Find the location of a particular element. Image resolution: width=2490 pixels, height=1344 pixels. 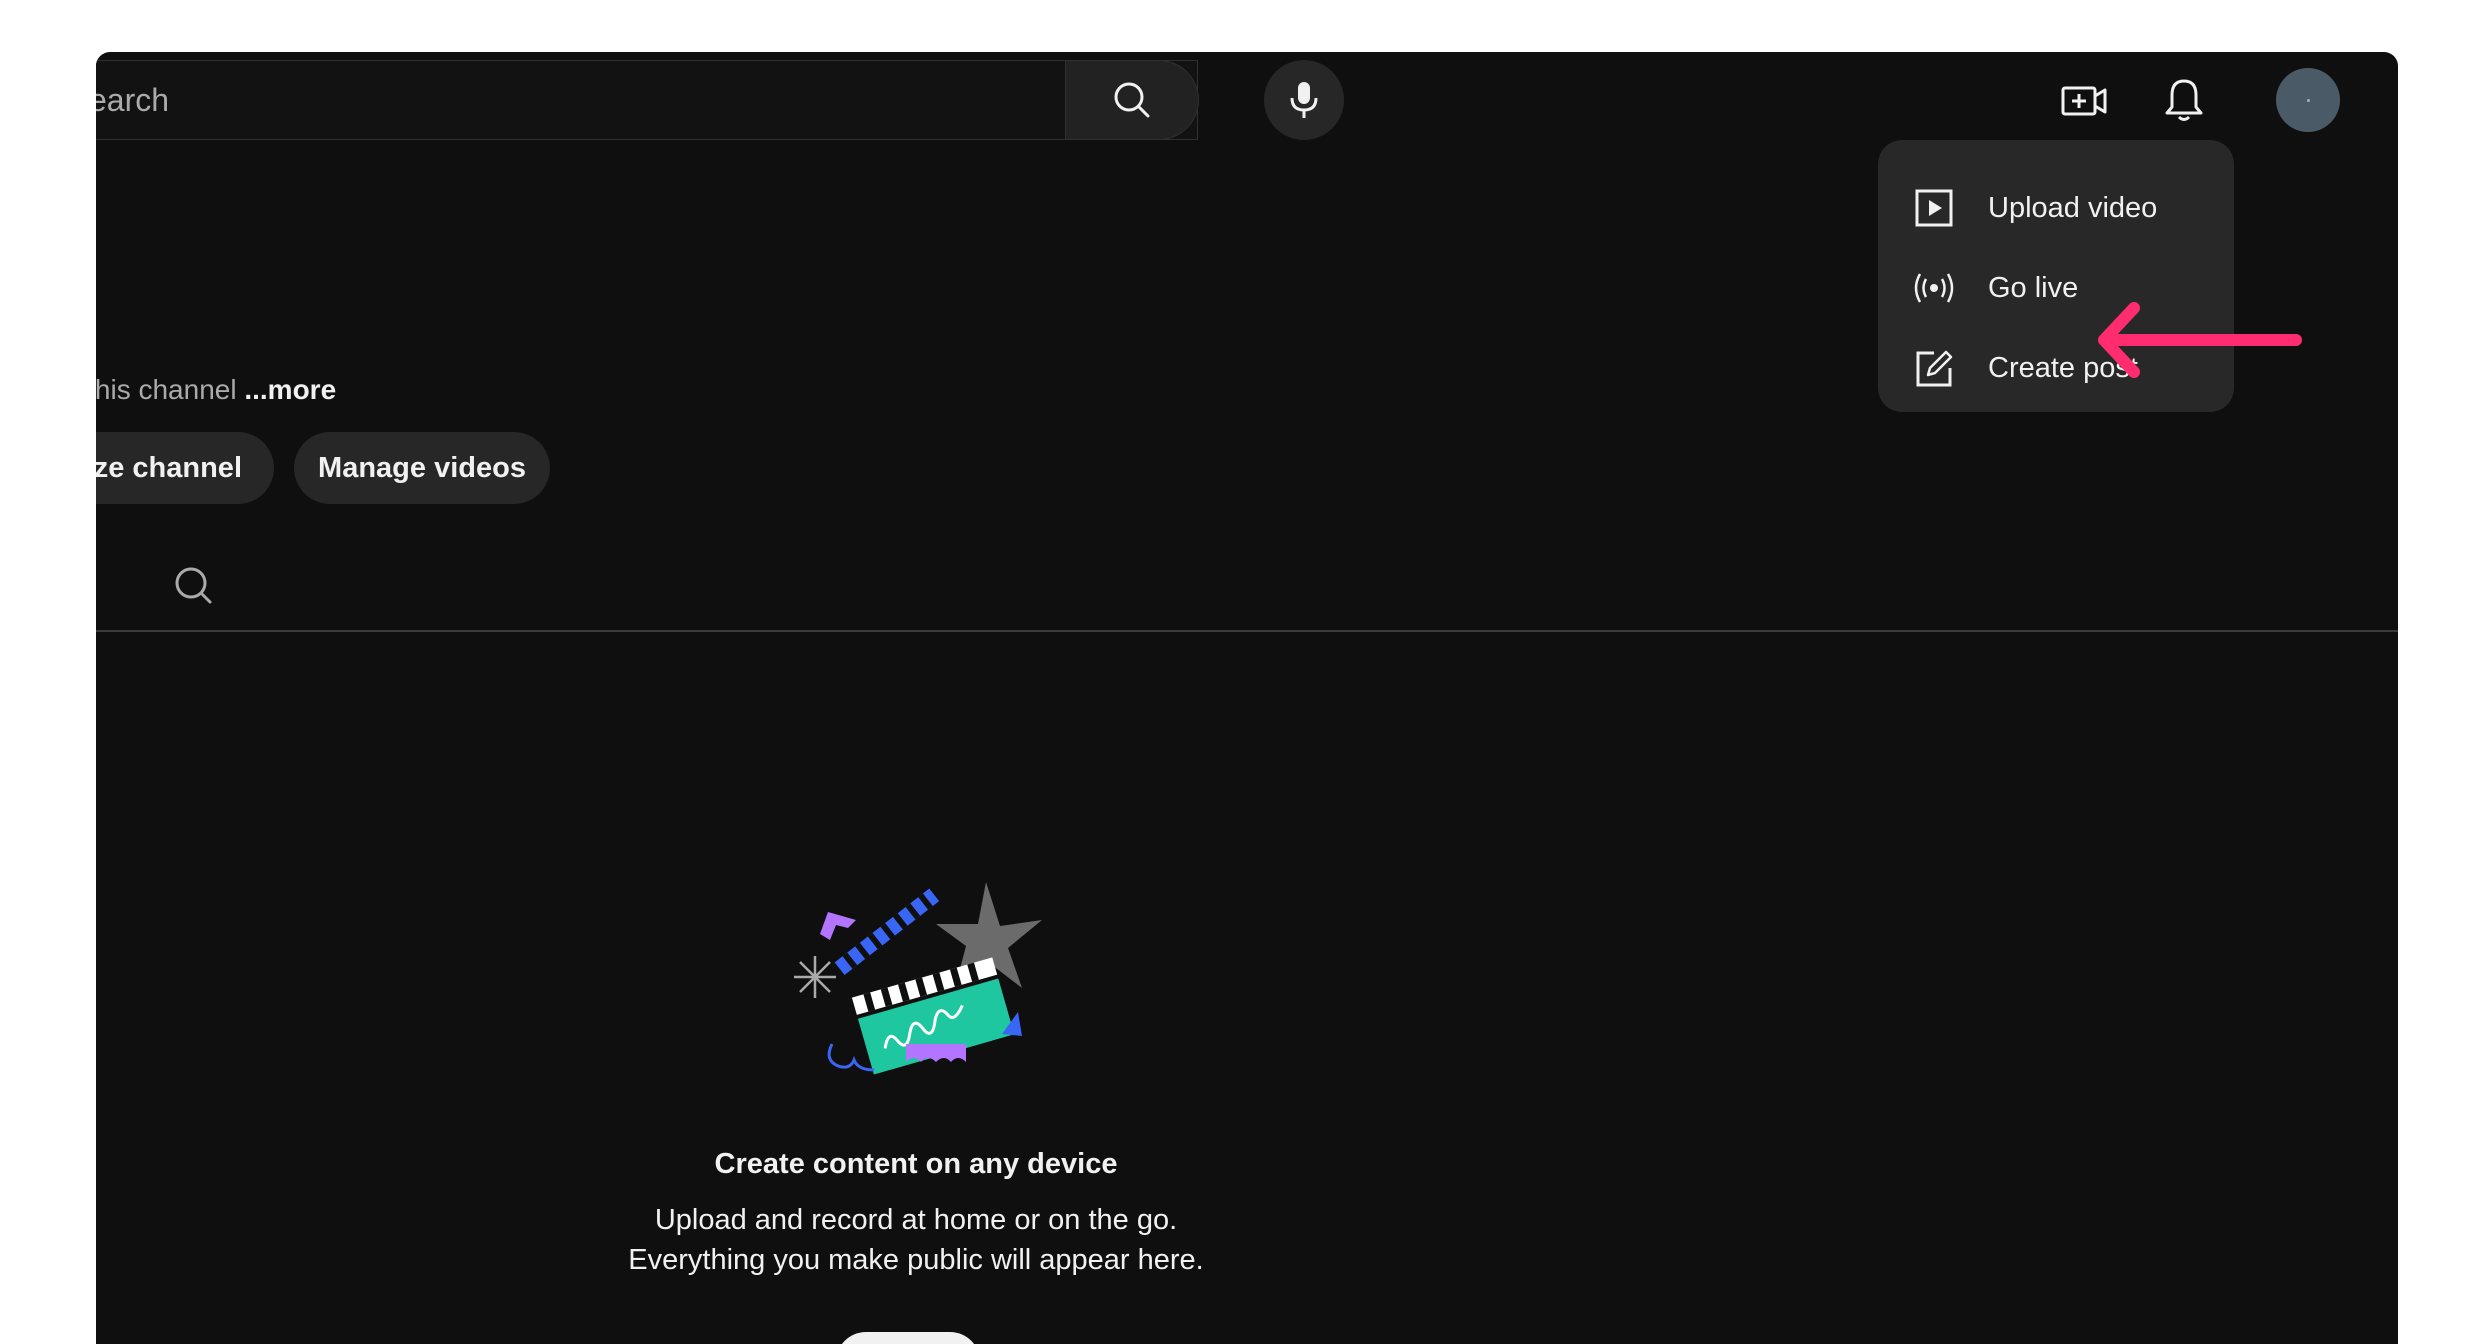

menu-item-upload-video: Upload video is located at coordinates (2056, 208).